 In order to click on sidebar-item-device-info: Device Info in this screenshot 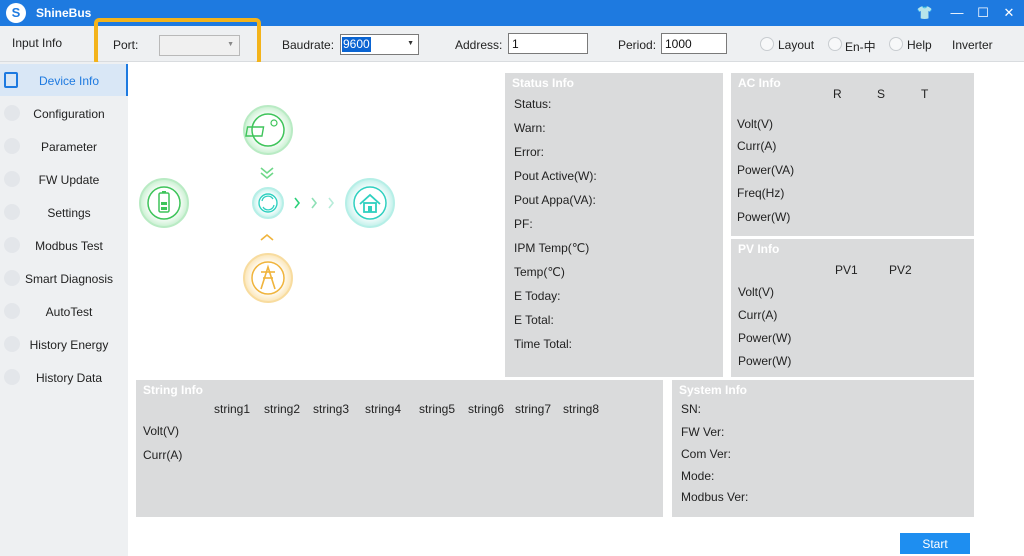, I will do `click(64, 80)`.